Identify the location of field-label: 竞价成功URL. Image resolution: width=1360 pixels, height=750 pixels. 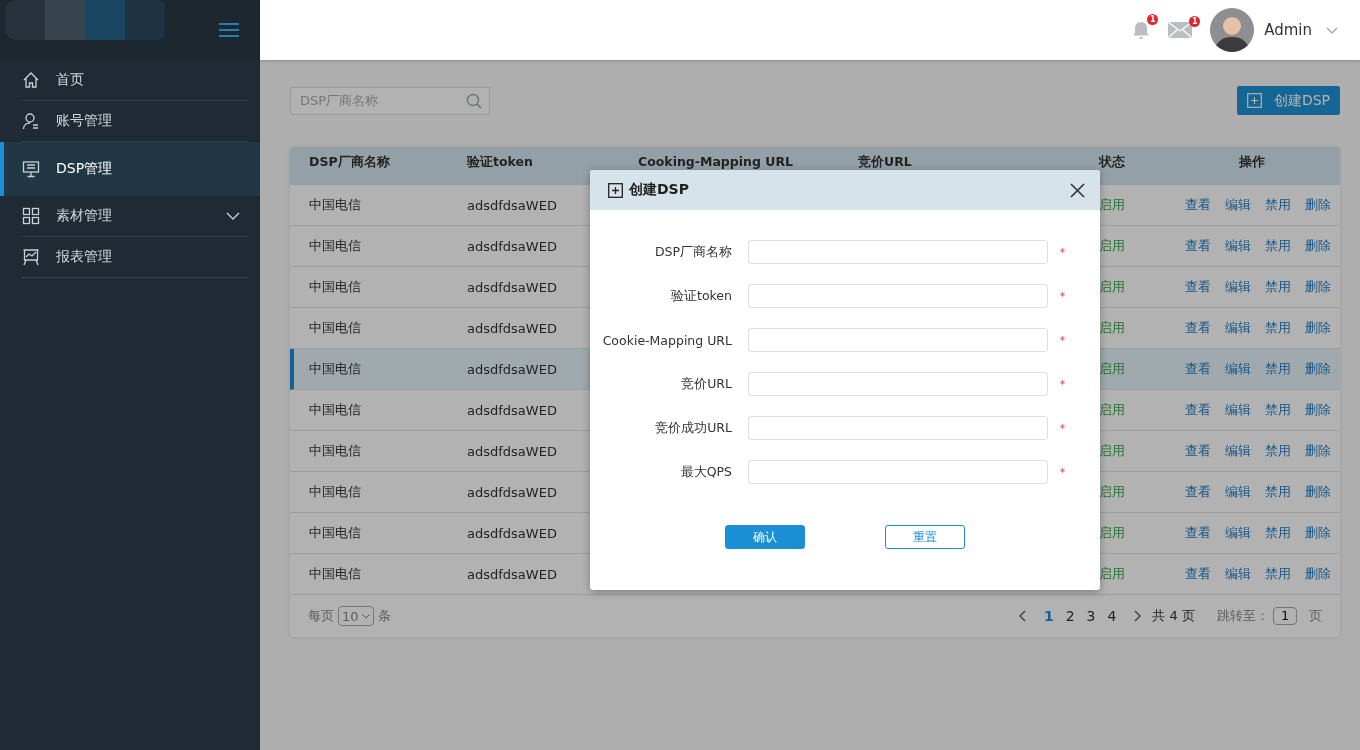
(693, 428).